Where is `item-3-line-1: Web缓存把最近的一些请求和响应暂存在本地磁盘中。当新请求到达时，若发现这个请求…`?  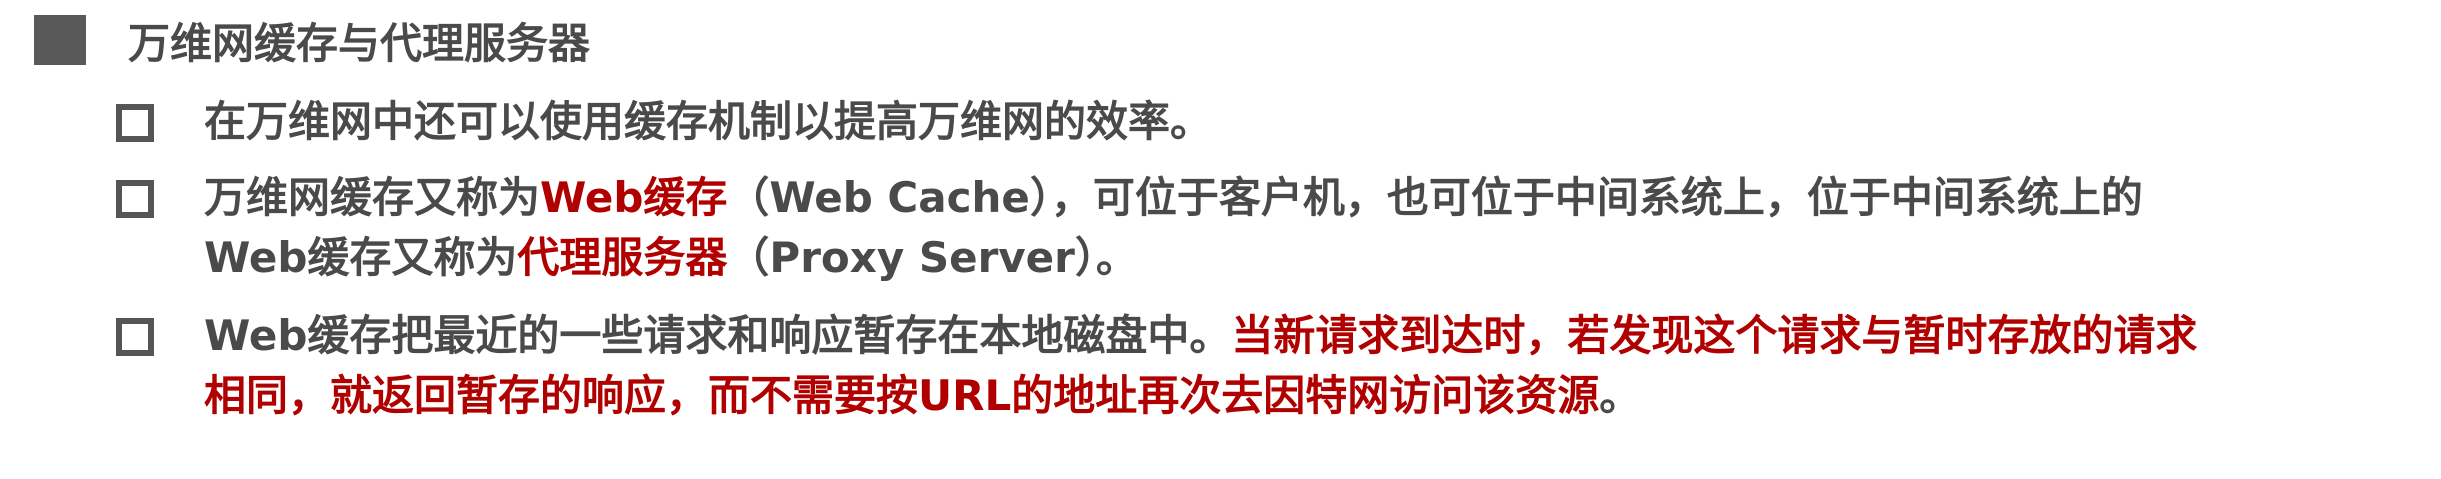
item-3-line-1: Web缓存把最近的一些请求和响应暂存在本地磁盘中。当新请求到达时，若发现这个请求… is located at coordinates (1322, 336).